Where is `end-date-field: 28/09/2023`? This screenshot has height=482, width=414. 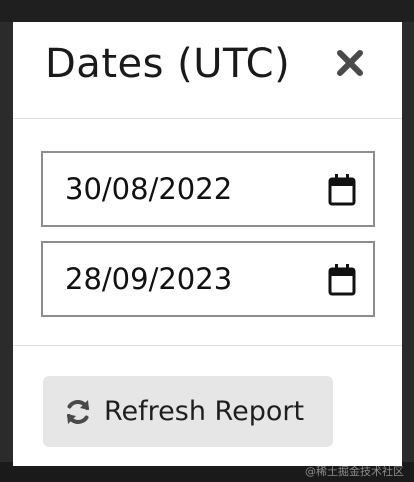 end-date-field: 28/09/2023 is located at coordinates (208, 279).